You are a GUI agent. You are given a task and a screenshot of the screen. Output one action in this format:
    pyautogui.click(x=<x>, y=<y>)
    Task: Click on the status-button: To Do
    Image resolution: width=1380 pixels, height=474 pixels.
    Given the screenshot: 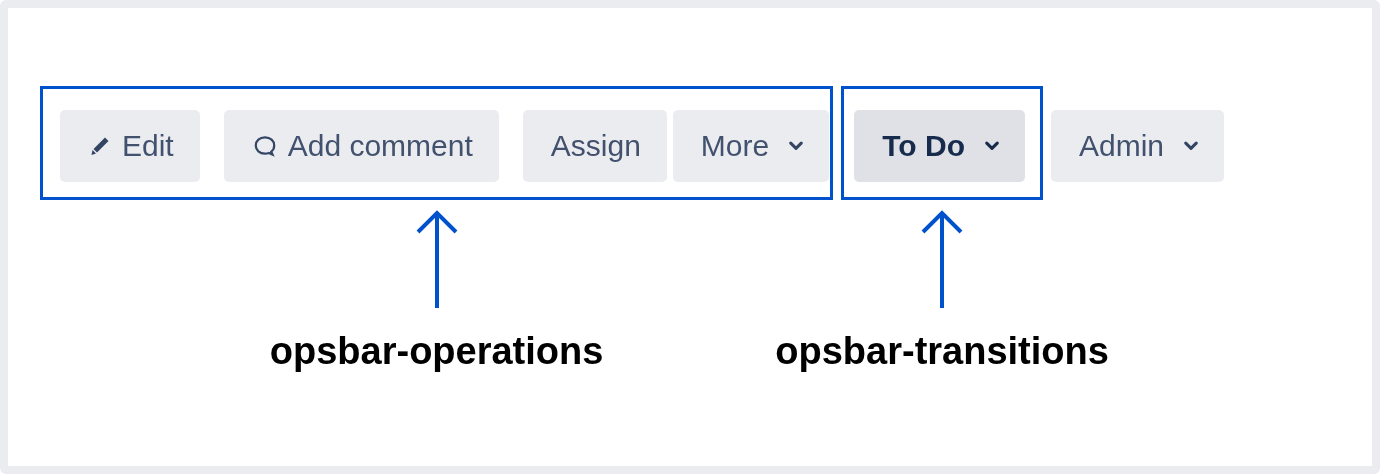 What is the action you would take?
    pyautogui.click(x=939, y=146)
    